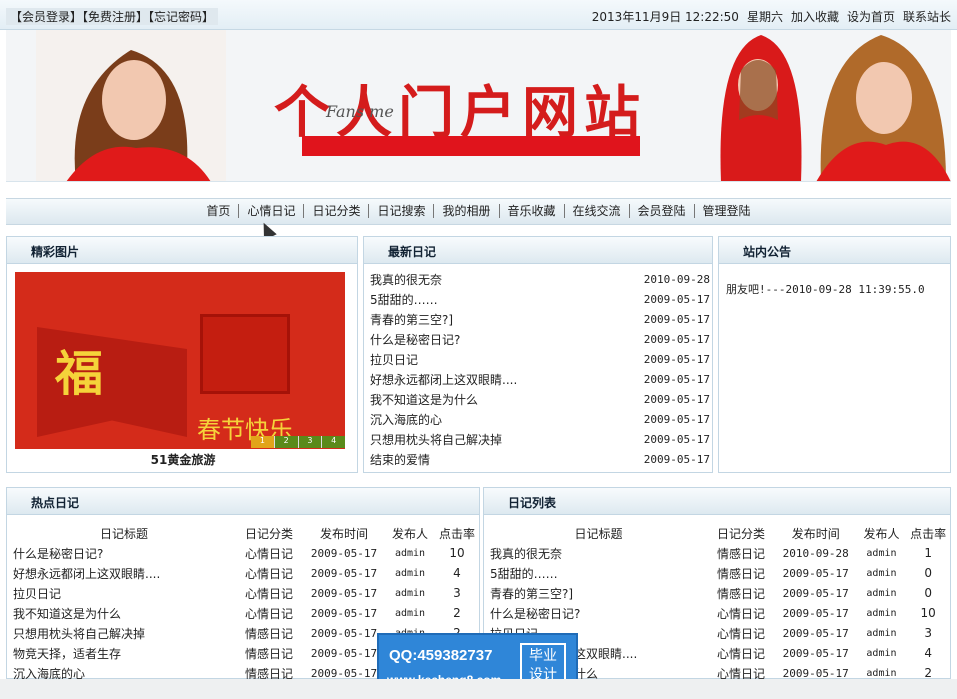 The image size is (957, 699). I want to click on diary-link: 什么是秘密日记?, so click(415, 343).